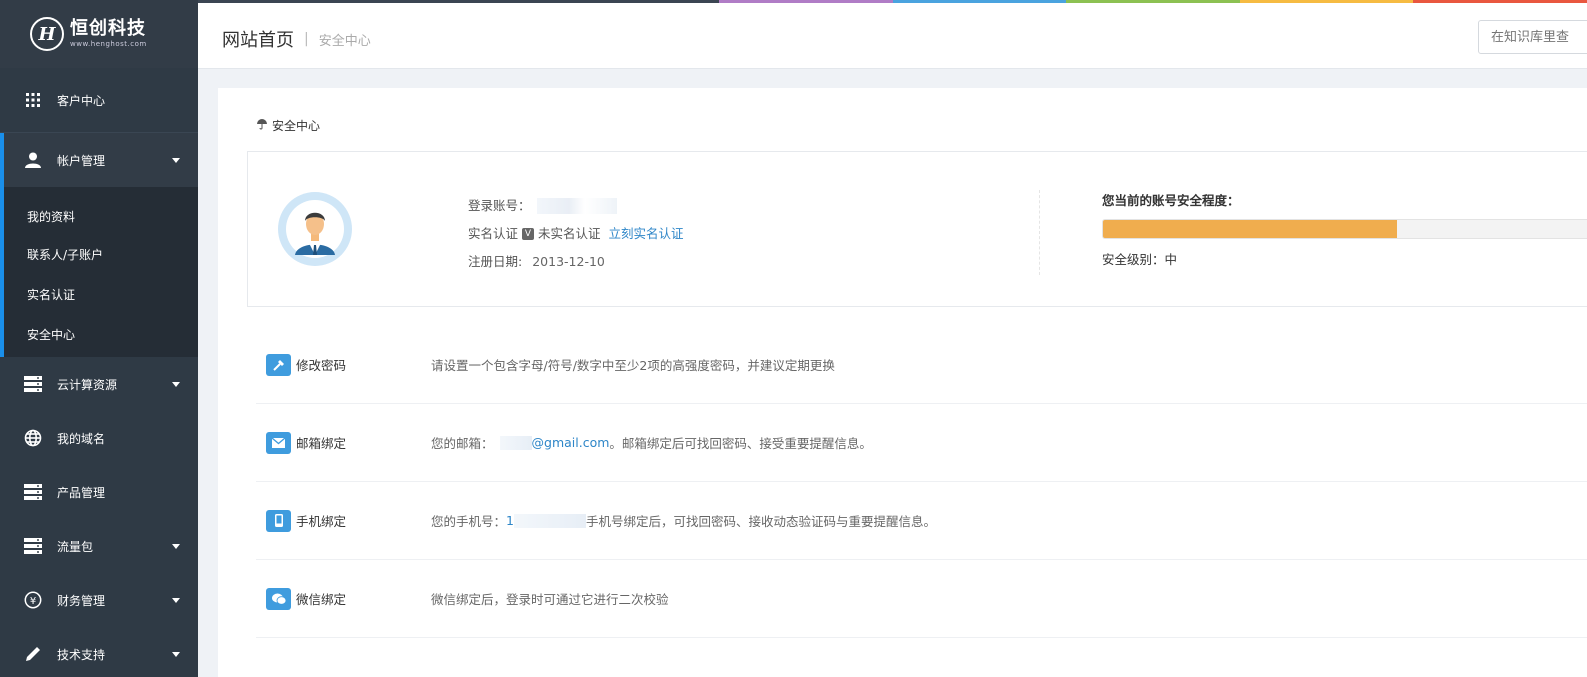 The width and height of the screenshot is (1587, 677). Describe the element at coordinates (576, 206) in the screenshot. I see `account-value-redacted` at that location.